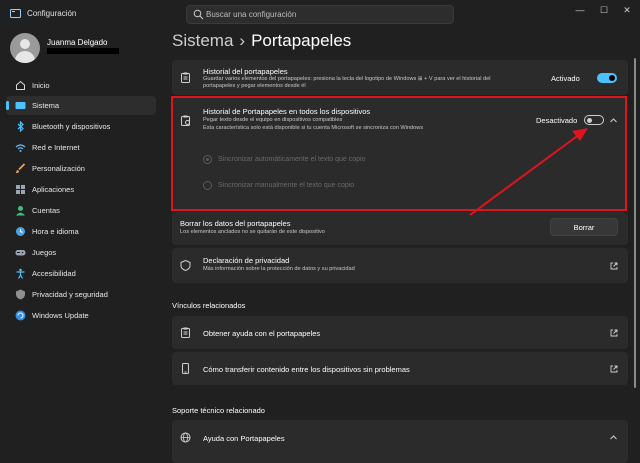 This screenshot has height=463, width=640. Describe the element at coordinates (326, 14) in the screenshot. I see `search-input` at that location.